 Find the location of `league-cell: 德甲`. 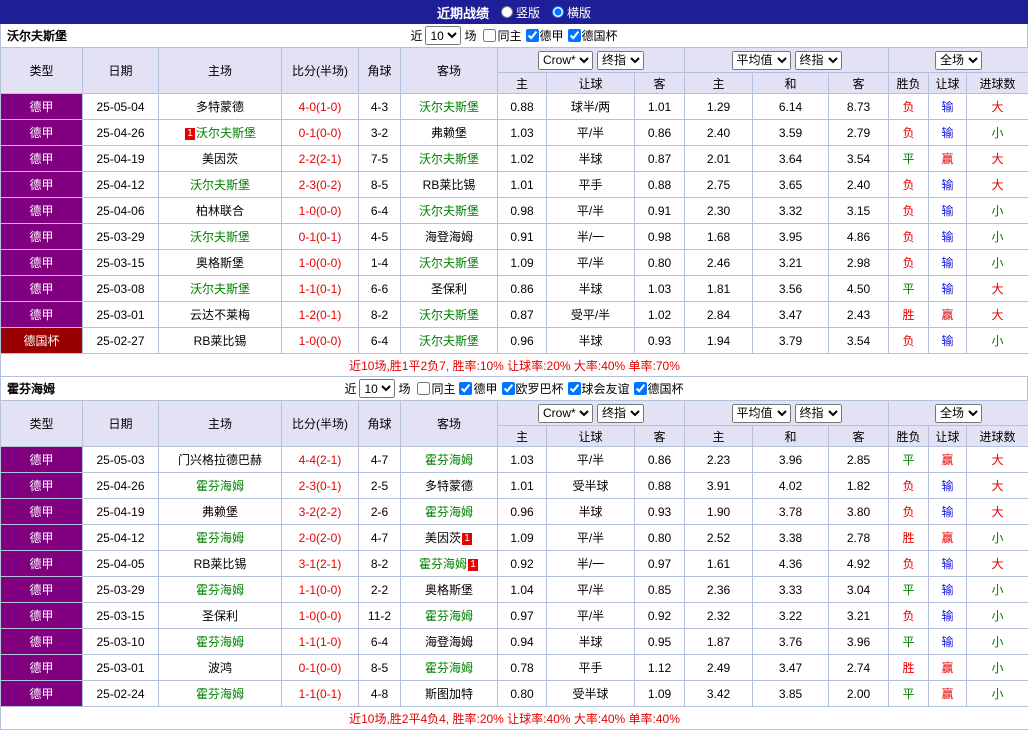

league-cell: 德甲 is located at coordinates (41, 314).